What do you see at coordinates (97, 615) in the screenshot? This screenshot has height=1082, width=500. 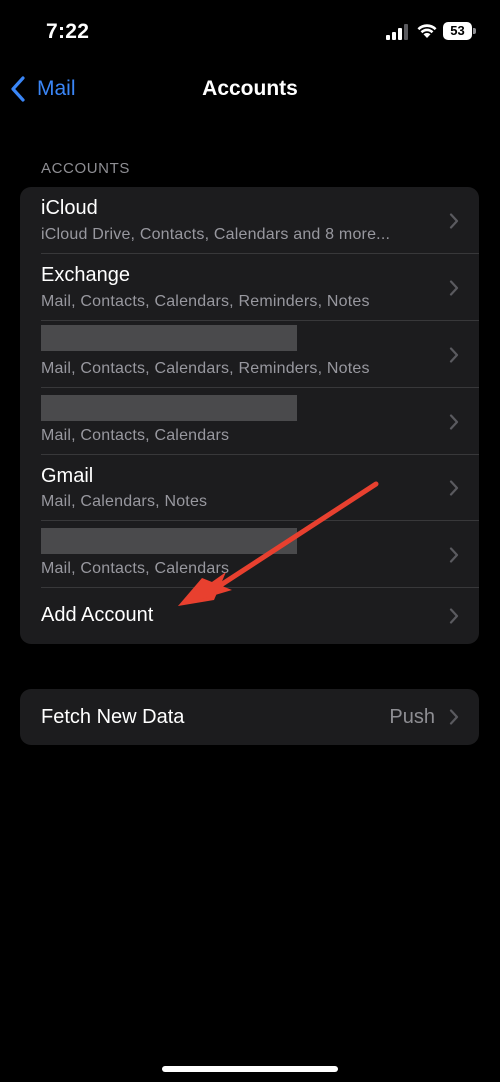 I see `add-account-label: Add Account` at bounding box center [97, 615].